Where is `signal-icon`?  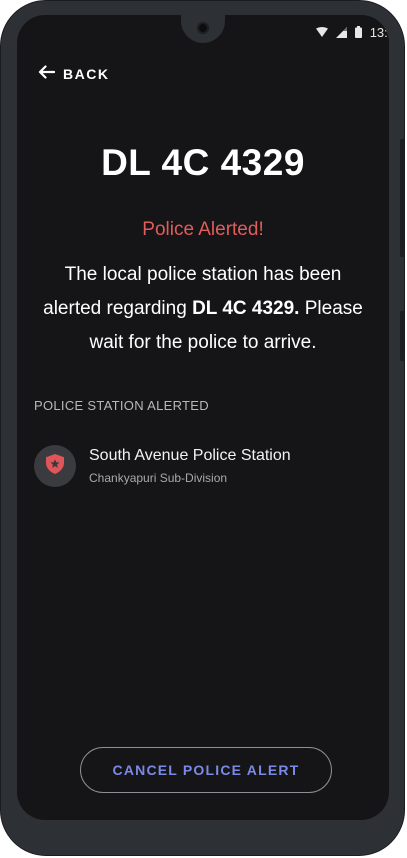 signal-icon is located at coordinates (341, 32).